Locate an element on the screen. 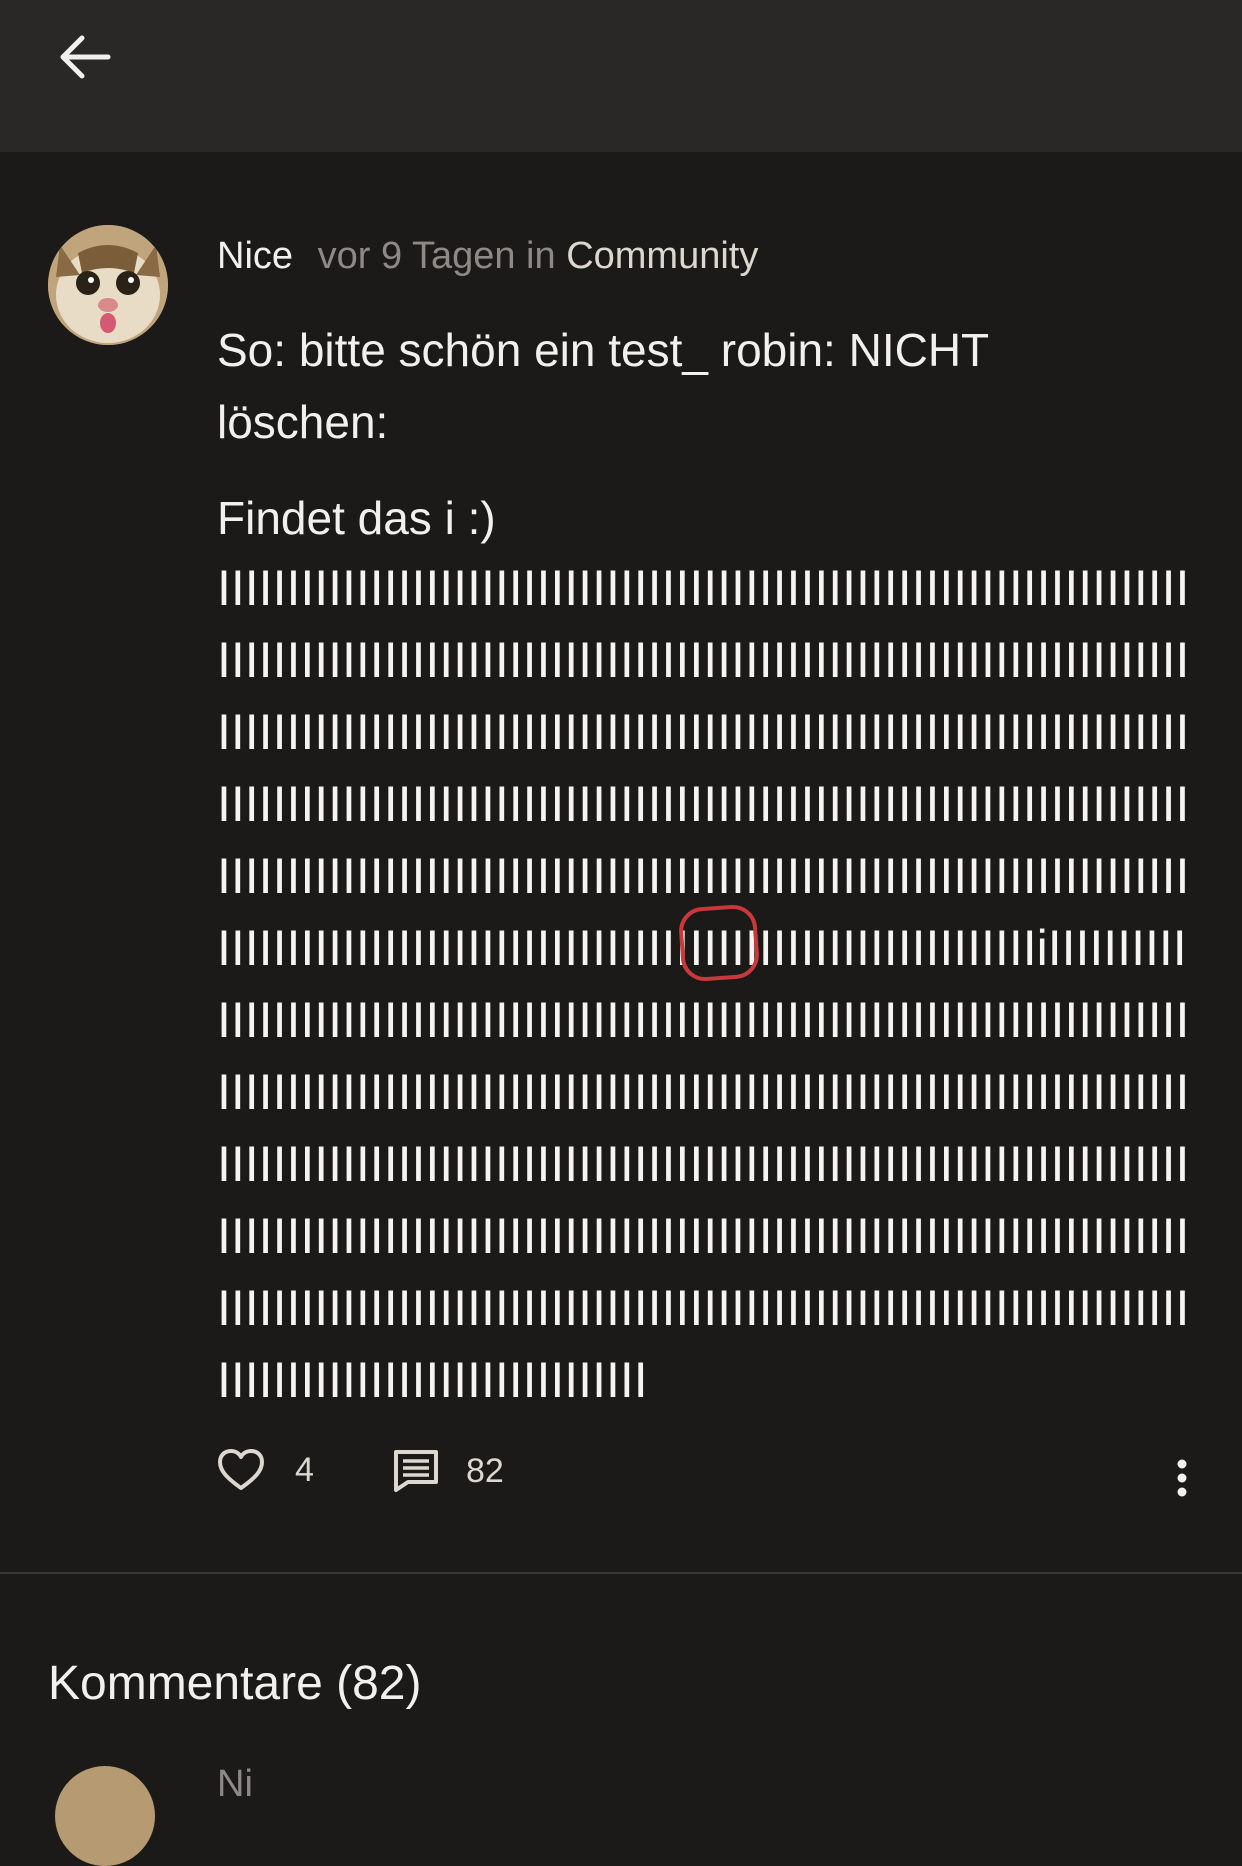 This screenshot has width=1242, height=1866. hand-drawn-circle is located at coordinates (719, 943).